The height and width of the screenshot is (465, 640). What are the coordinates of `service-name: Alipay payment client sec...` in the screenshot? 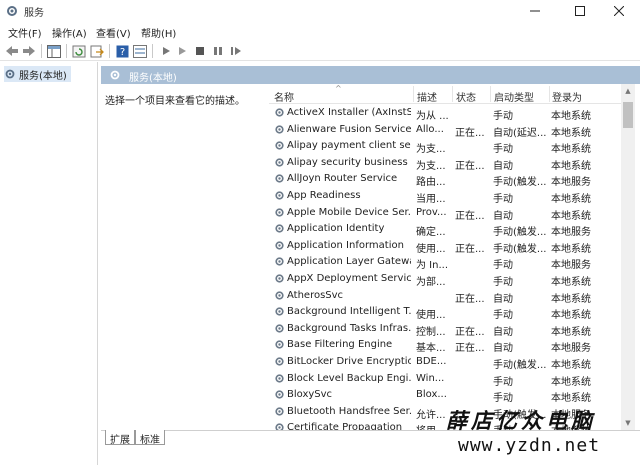 It's located at (349, 146).